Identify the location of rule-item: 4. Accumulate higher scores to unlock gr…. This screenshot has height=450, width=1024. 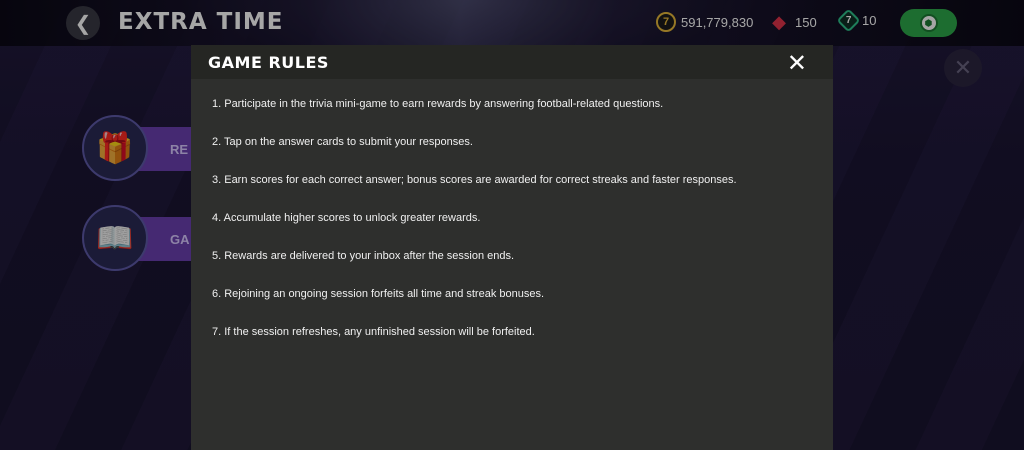
(346, 218).